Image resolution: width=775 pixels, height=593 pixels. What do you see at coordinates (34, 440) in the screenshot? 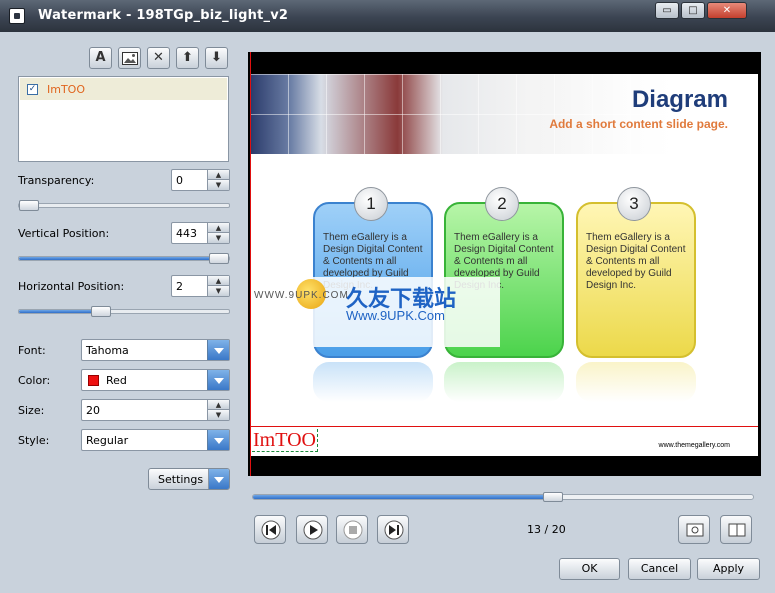
I see `style-label: Style:` at bounding box center [34, 440].